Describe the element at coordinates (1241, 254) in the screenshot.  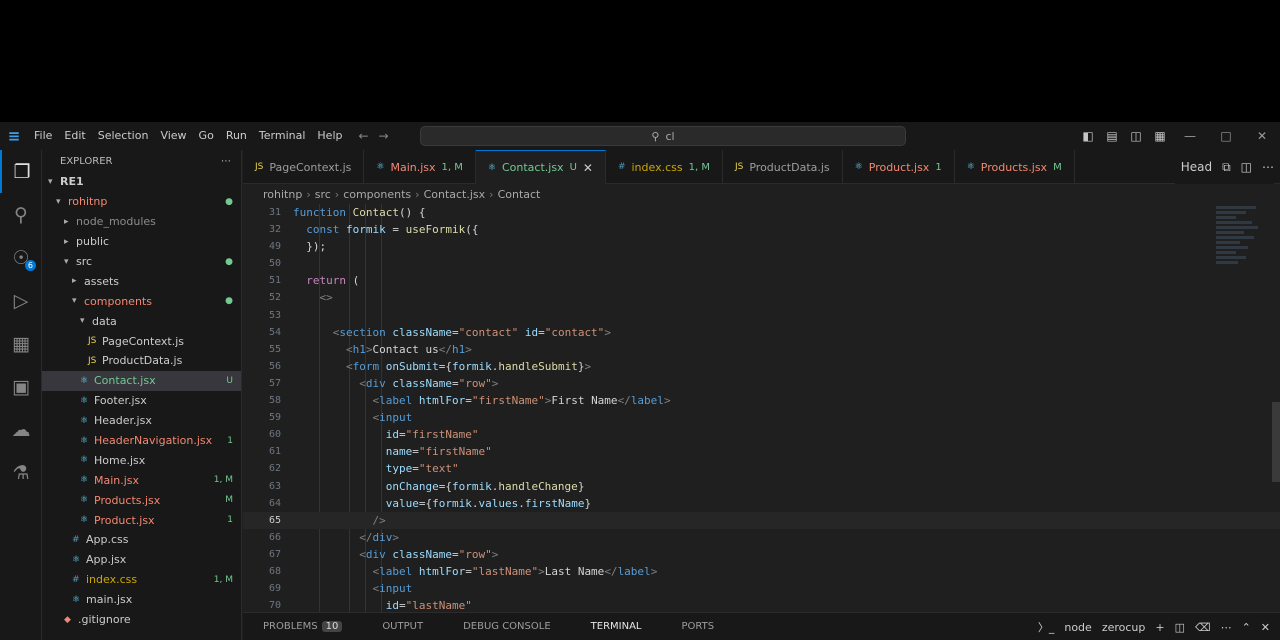
I see `minimap` at that location.